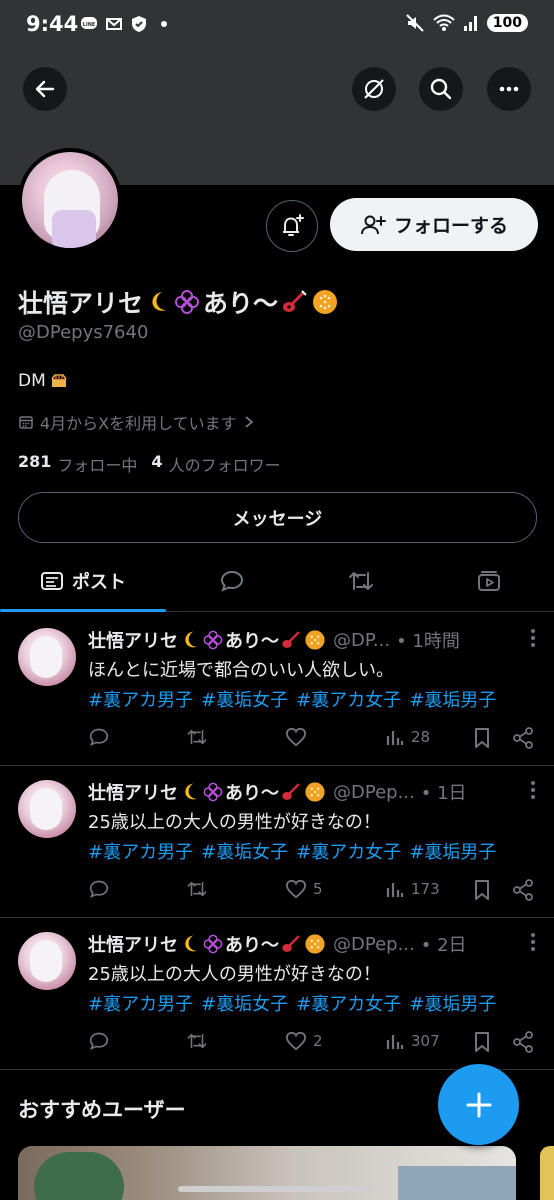 Image resolution: width=554 pixels, height=1200 pixels. I want to click on display-name: 壮悟アリセ あり〜, so click(179, 302).